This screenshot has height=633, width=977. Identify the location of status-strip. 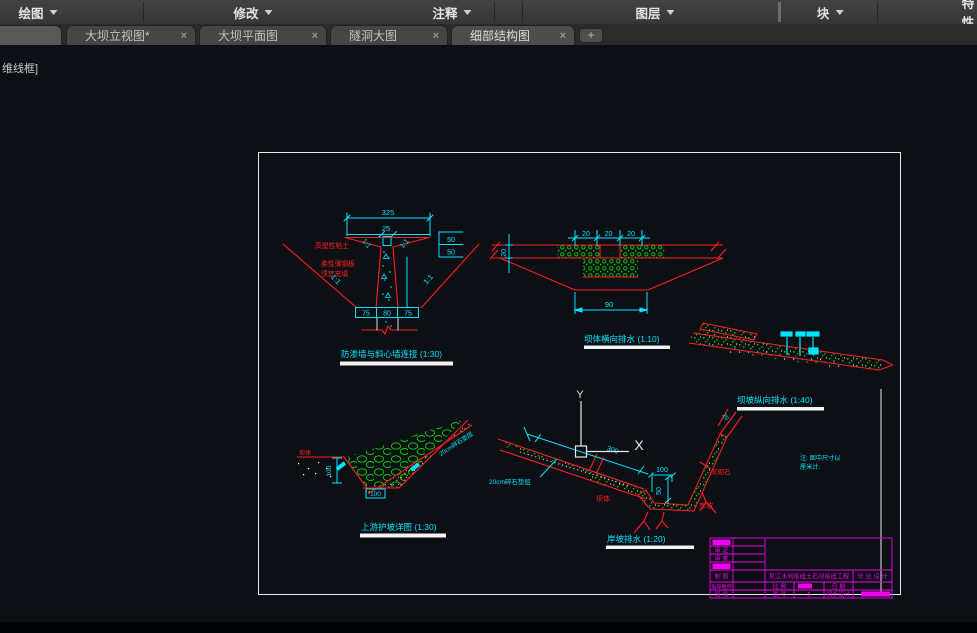
(488, 627).